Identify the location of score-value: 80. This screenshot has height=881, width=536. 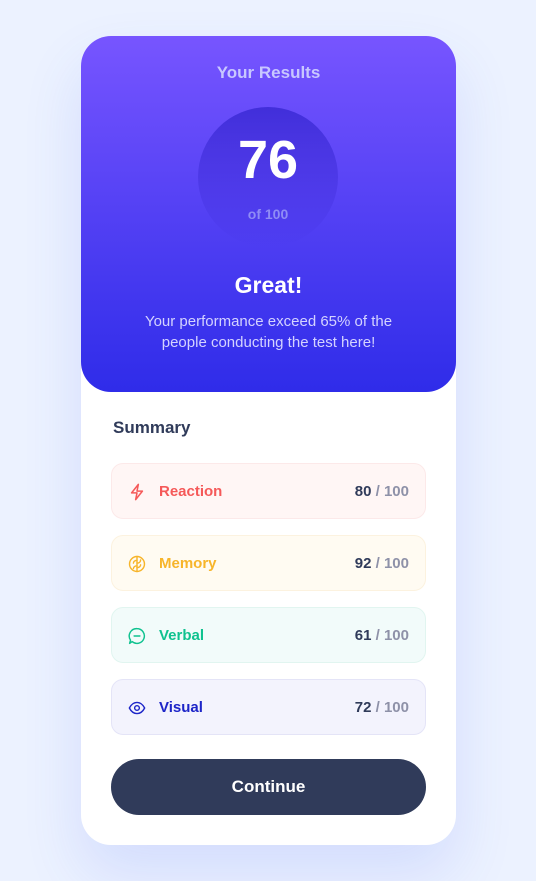
(363, 491).